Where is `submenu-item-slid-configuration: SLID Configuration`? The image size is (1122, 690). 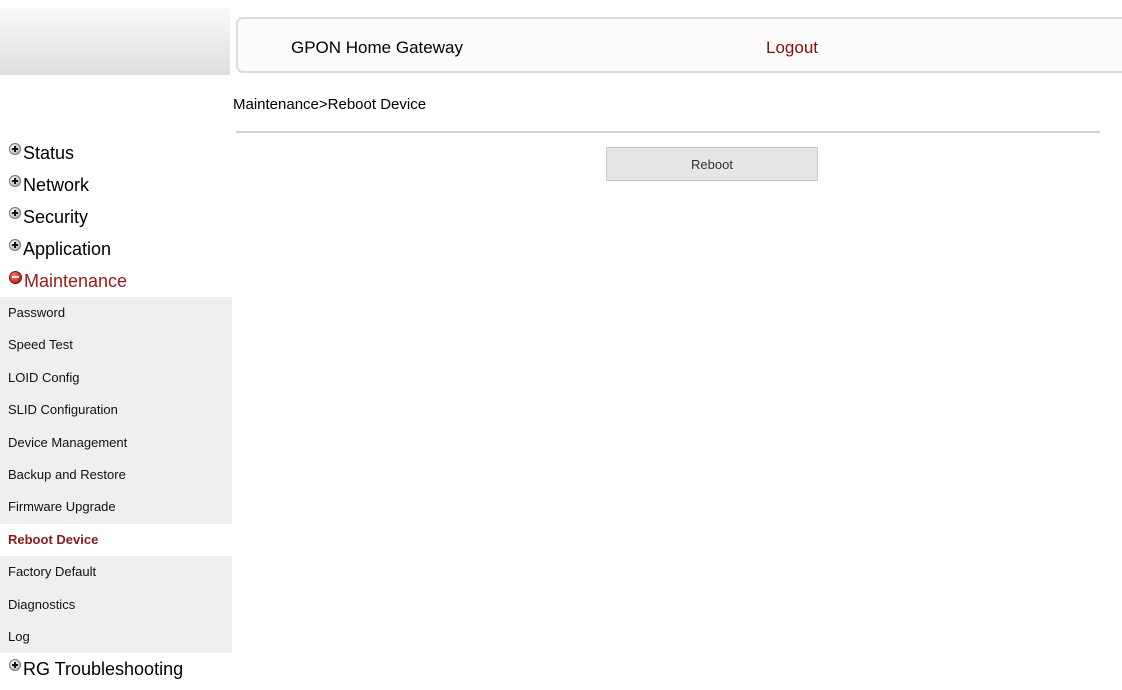
submenu-item-slid-configuration: SLID Configuration is located at coordinates (116, 410).